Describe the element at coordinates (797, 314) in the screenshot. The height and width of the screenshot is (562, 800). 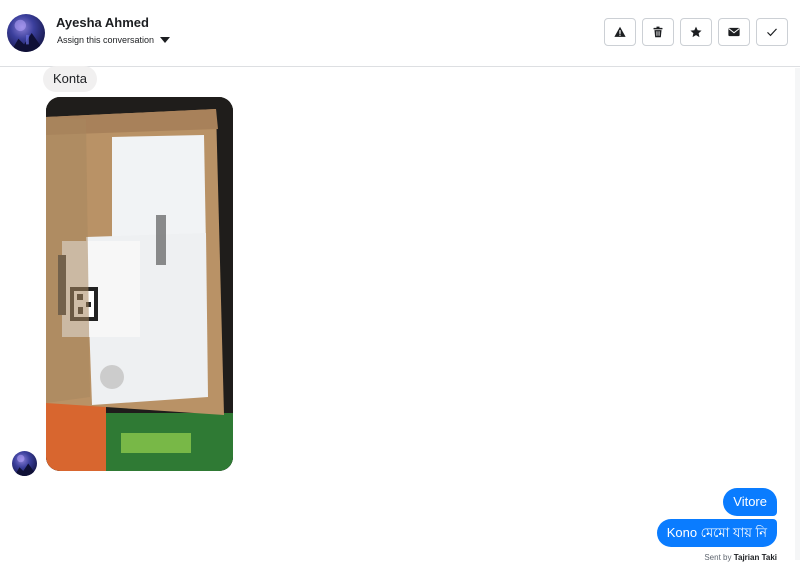
I see `scrollbar` at that location.